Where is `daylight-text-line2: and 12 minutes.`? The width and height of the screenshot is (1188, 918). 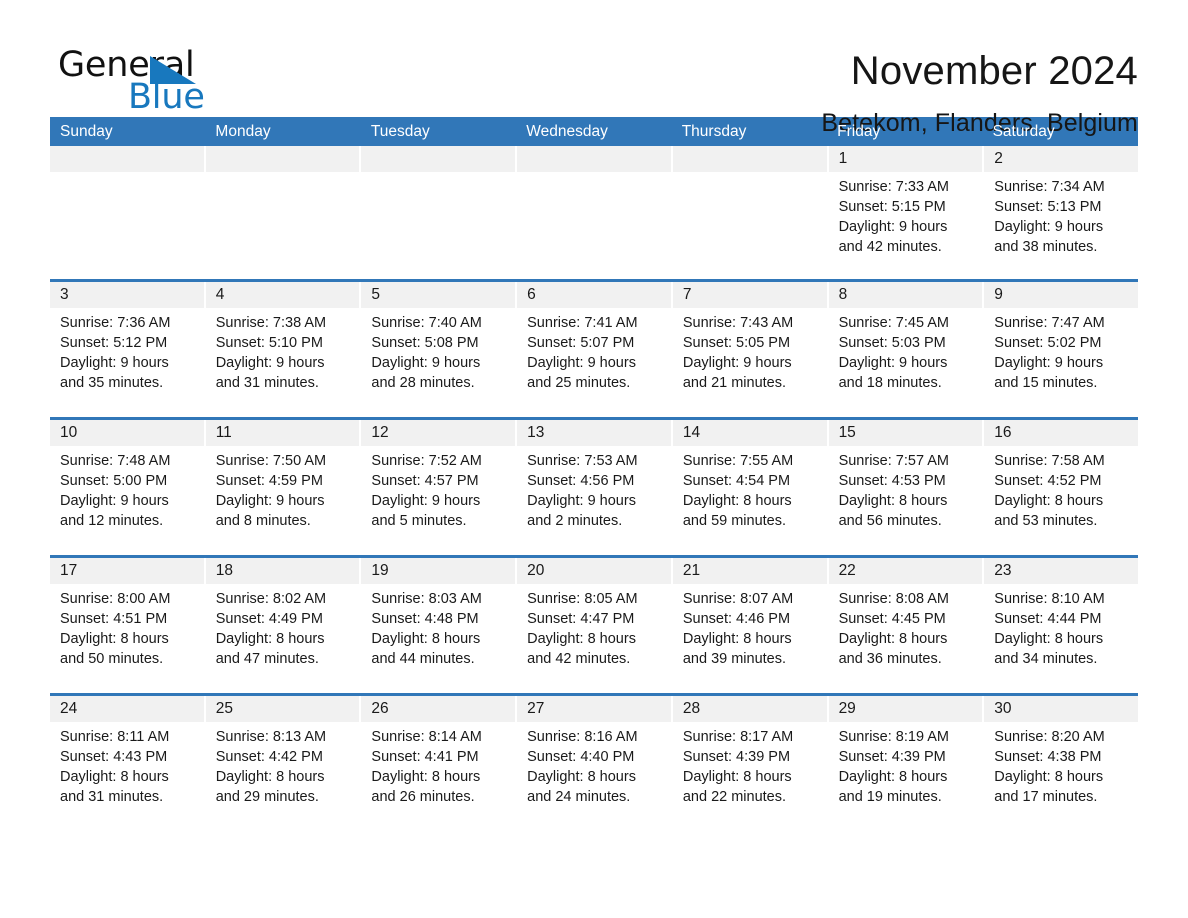
daylight-text-line2: and 12 minutes. is located at coordinates (112, 521).